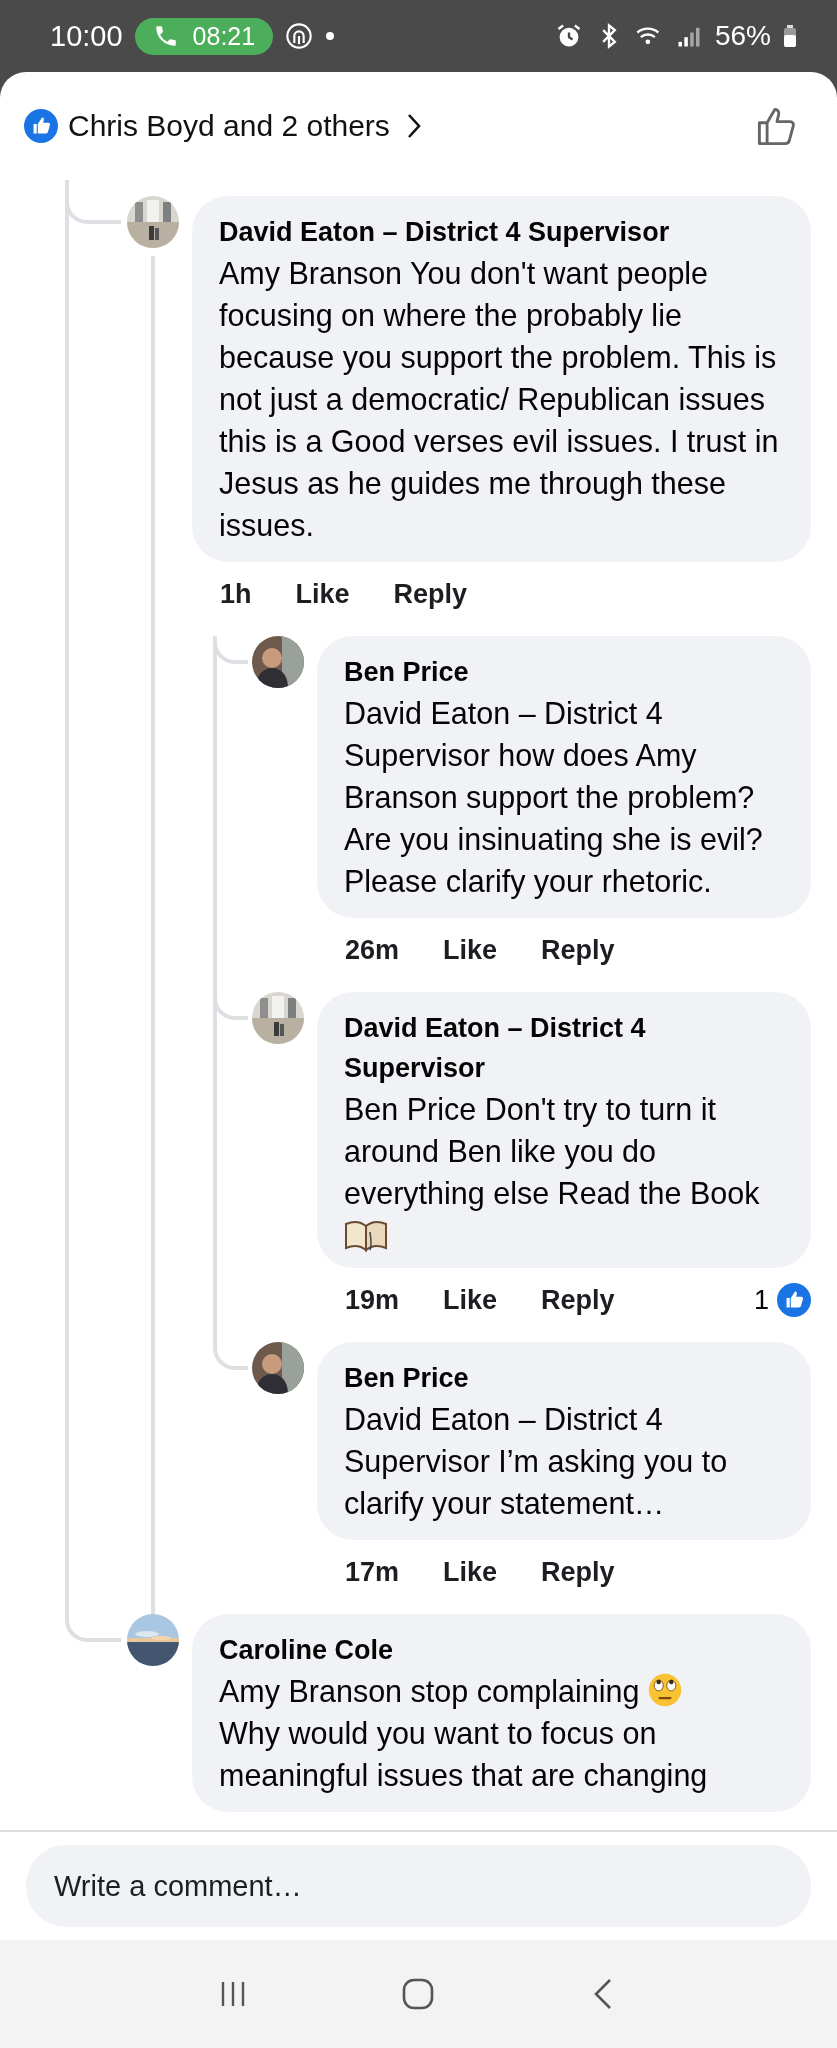  Describe the element at coordinates (554, 798) in the screenshot. I see `comment-text: David Eaton – District 4 Supervisor how does Amy Branson support the problem? Are you insinuating she is evil? Please clarify your rhetoric.` at that location.